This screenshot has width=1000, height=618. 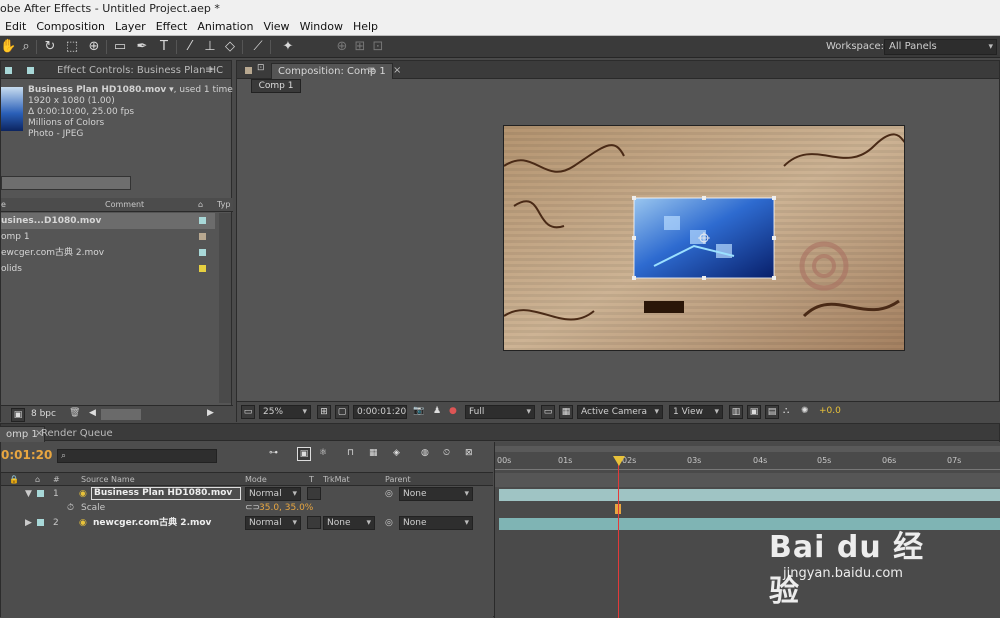 I want to click on comp-viewer-canvas, so click(x=704, y=238).